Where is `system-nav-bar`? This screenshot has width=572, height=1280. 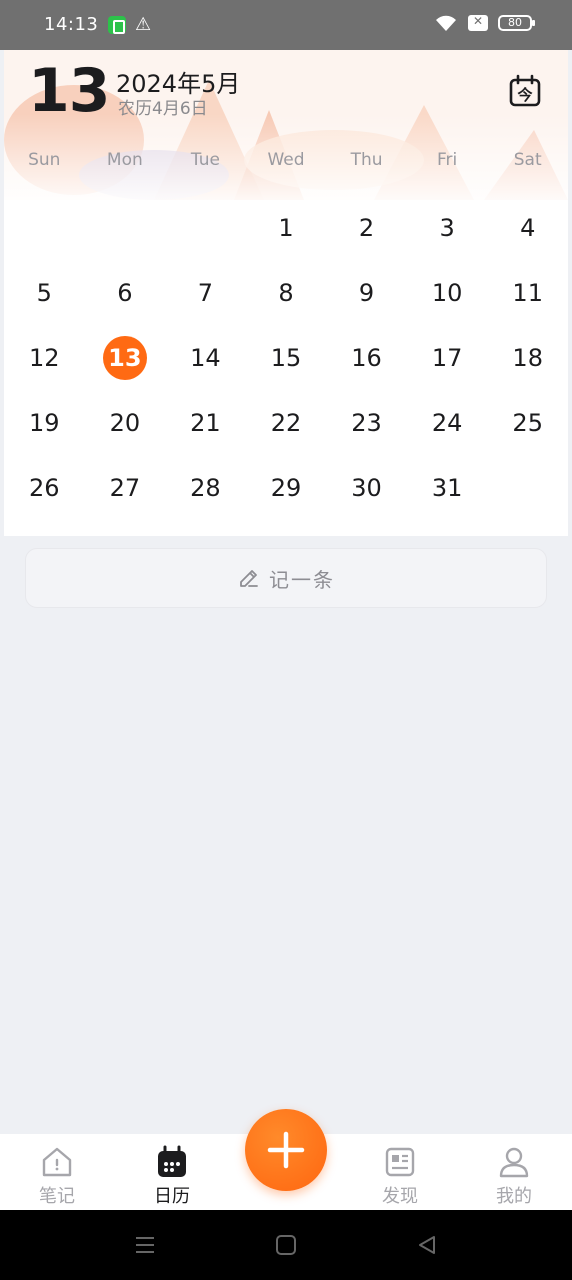
system-nav-bar is located at coordinates (286, 1245).